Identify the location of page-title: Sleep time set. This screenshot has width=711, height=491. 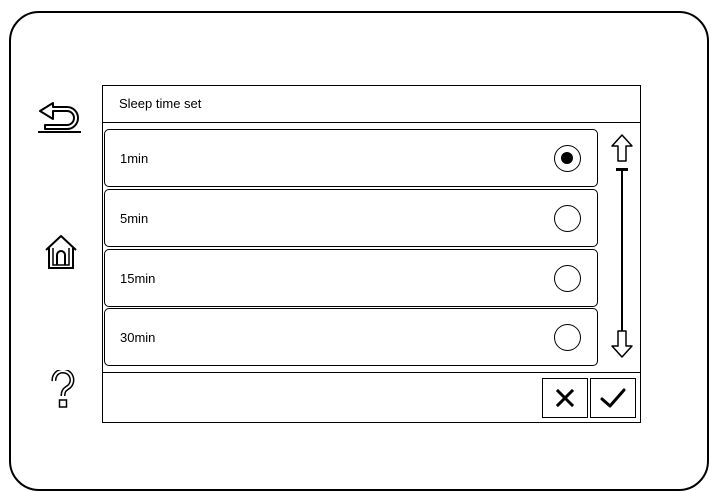
(371, 104).